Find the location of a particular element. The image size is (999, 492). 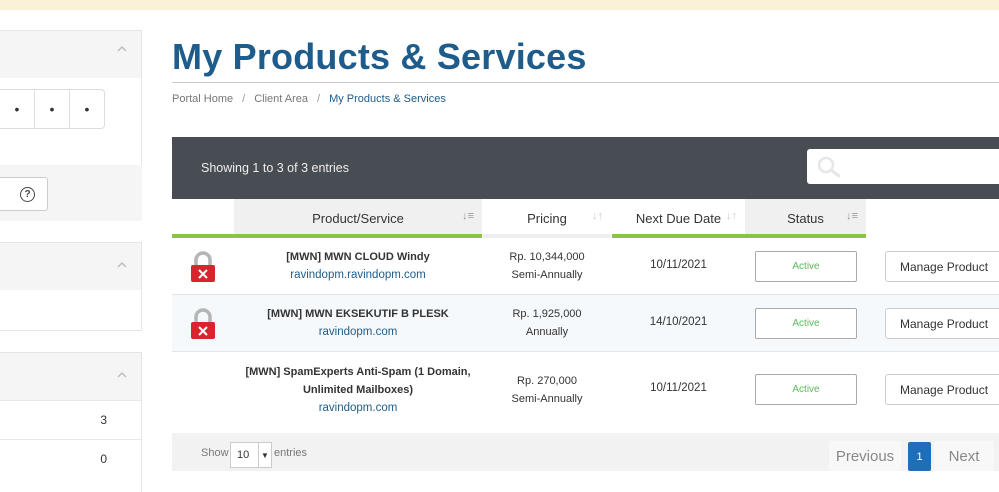

entries-label: entries is located at coordinates (291, 453).